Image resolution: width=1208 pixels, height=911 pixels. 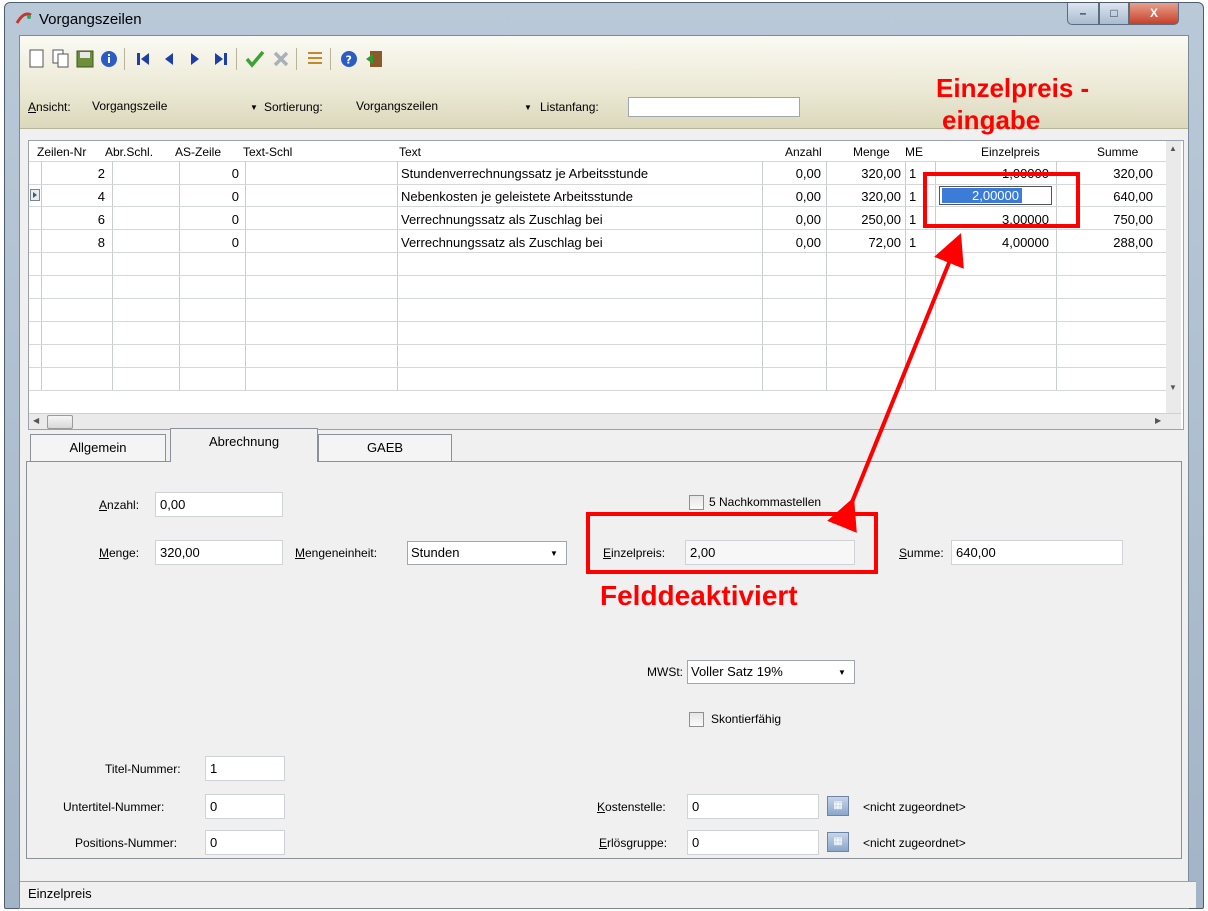 I want to click on tab-abrechnung: Abrechnung, so click(x=244, y=445).